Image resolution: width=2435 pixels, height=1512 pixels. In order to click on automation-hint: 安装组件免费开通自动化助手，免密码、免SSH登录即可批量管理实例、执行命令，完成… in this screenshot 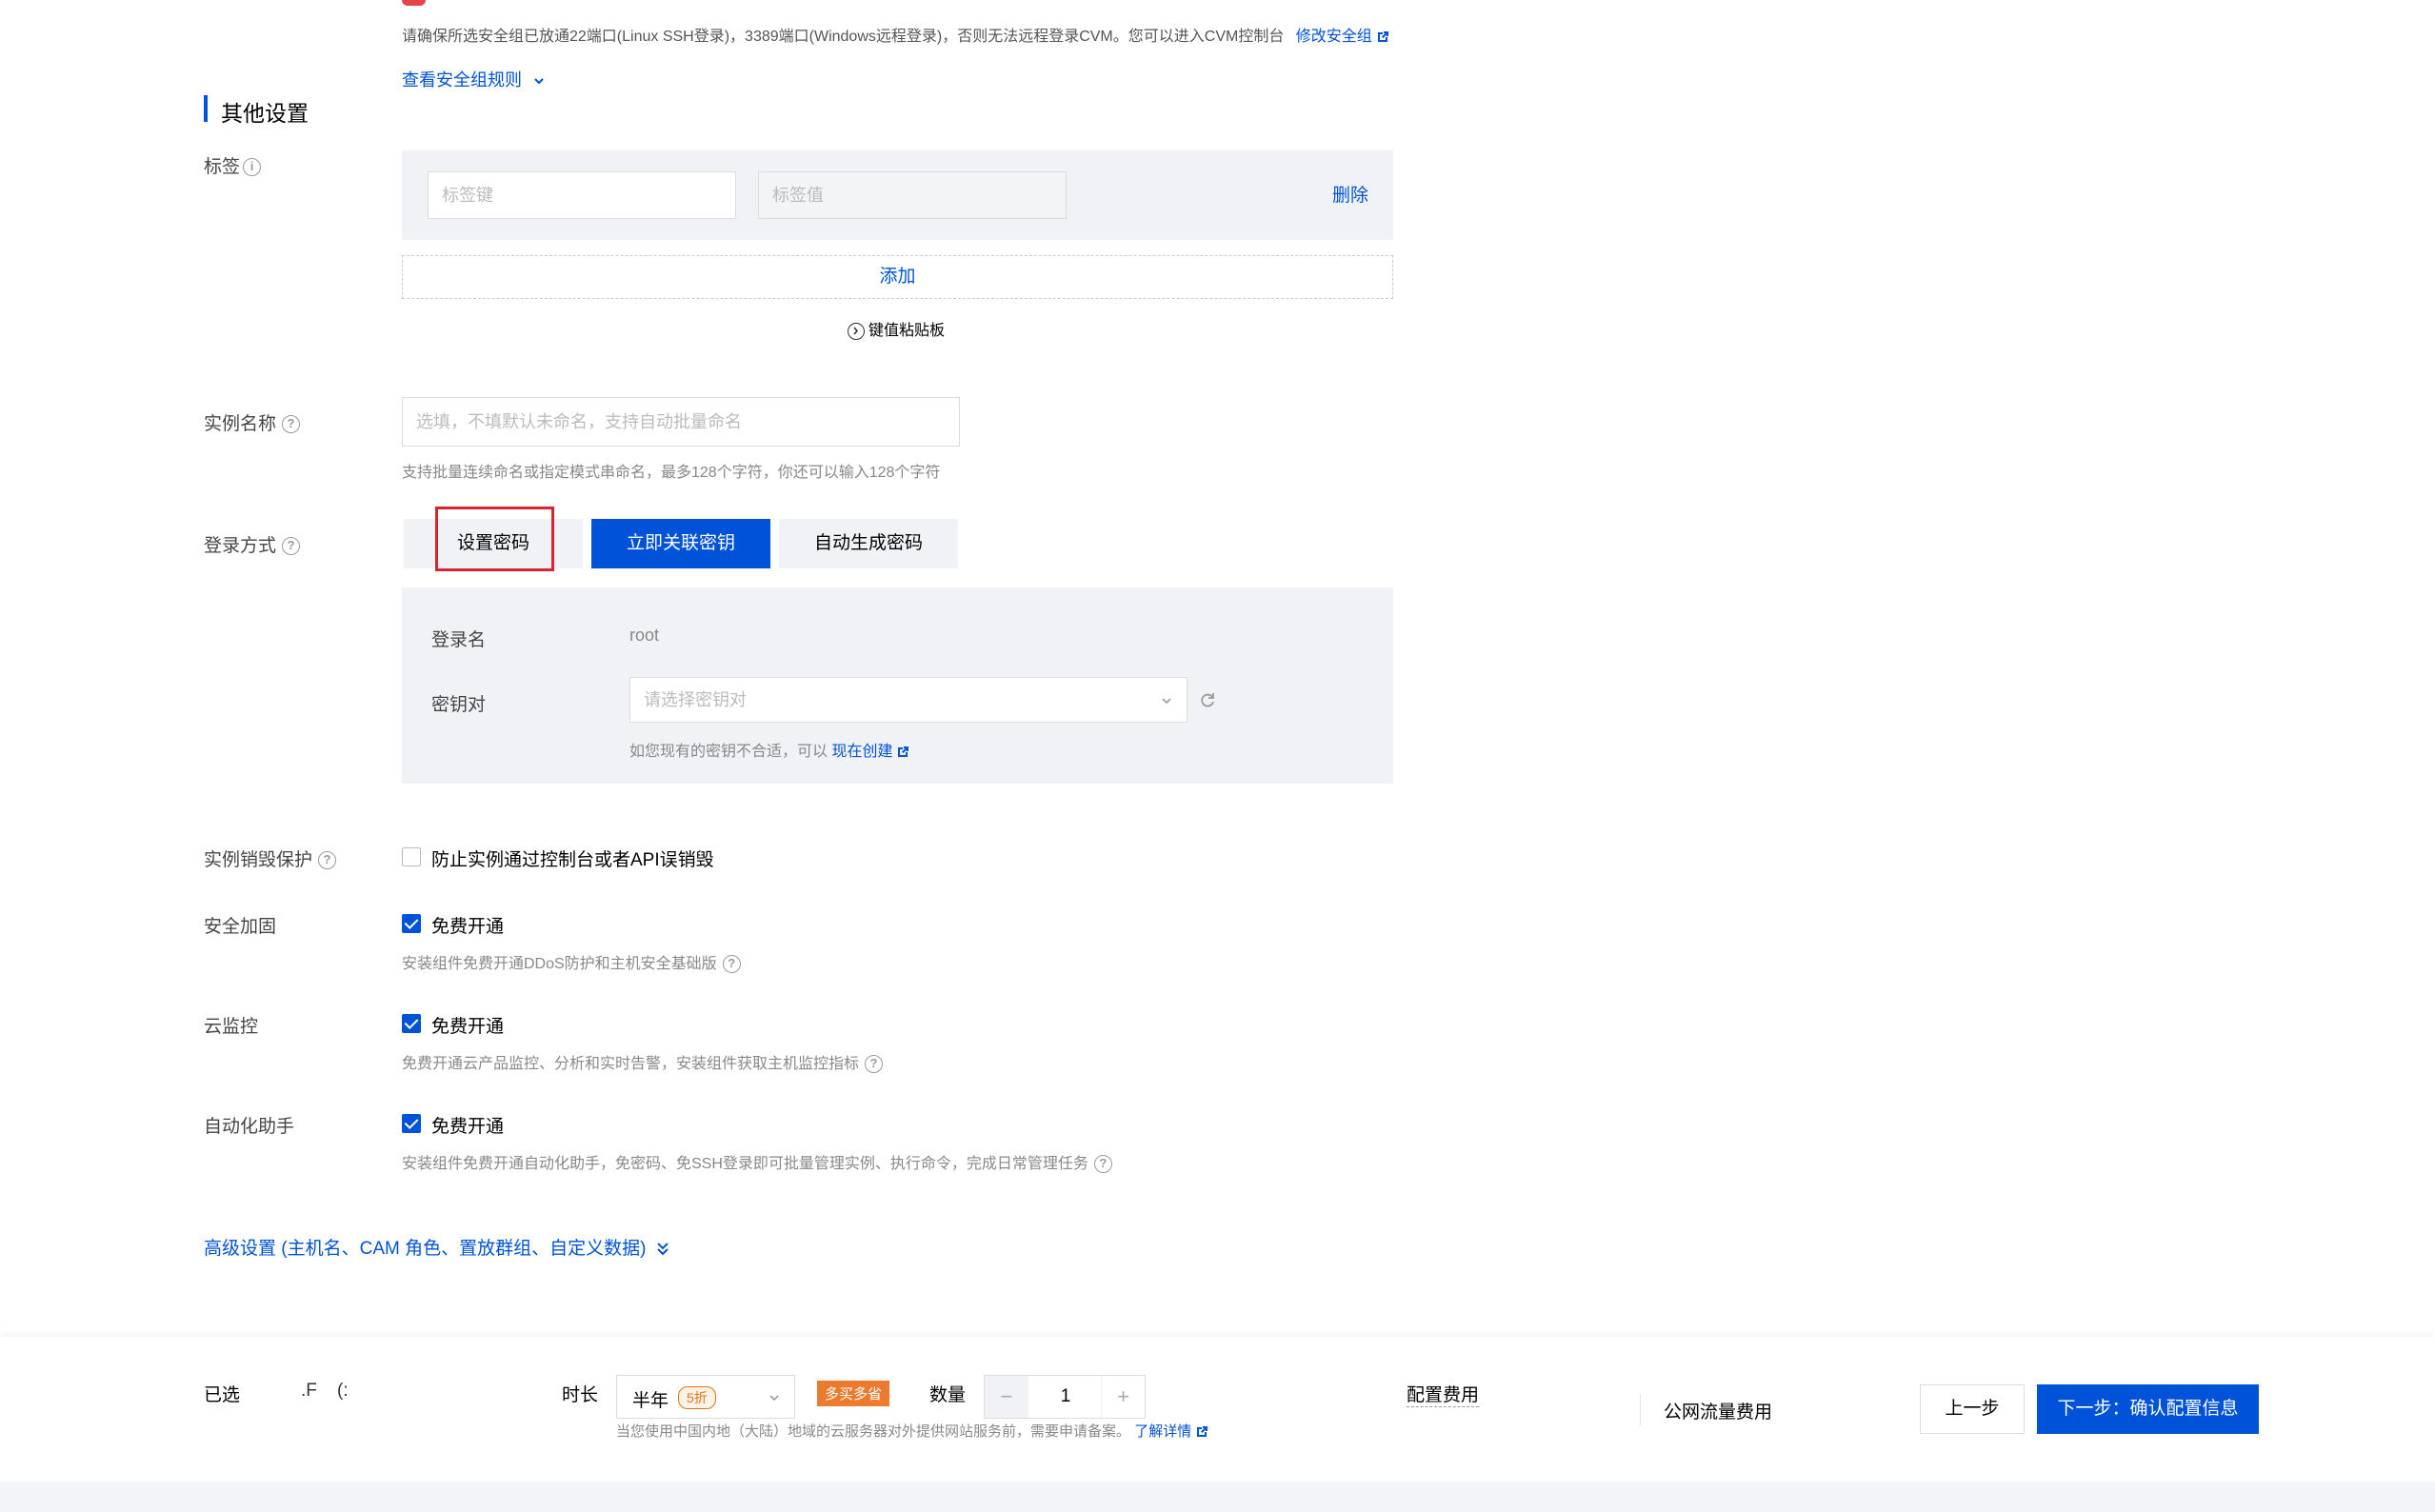, I will do `click(757, 1162)`.